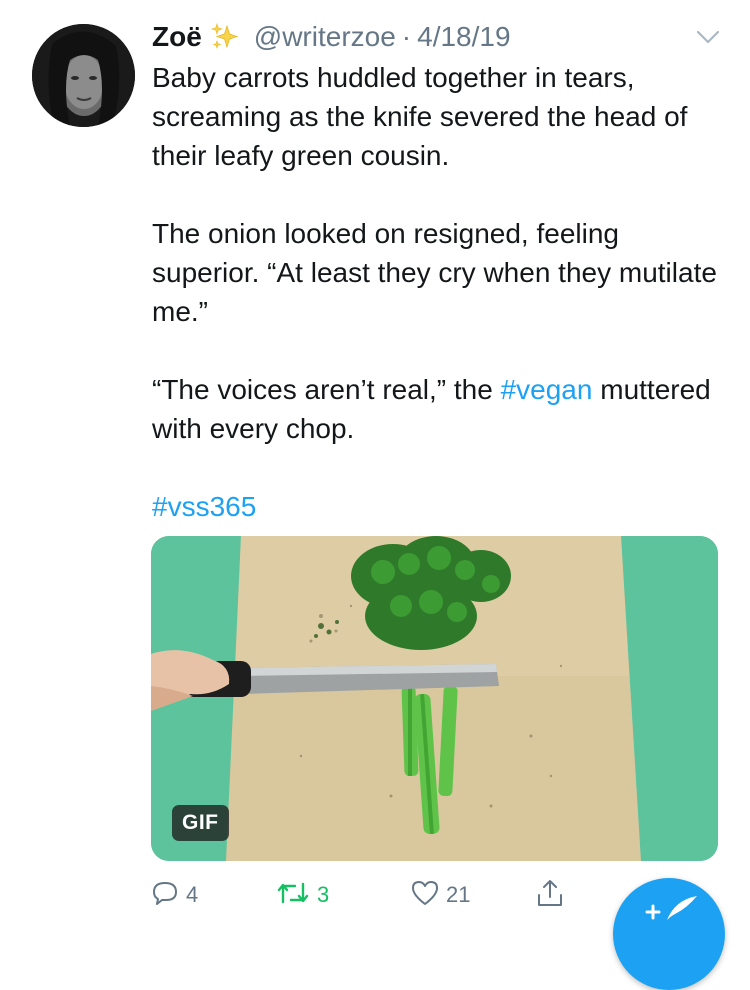 The height and width of the screenshot is (990, 750). Describe the element at coordinates (463, 37) in the screenshot. I see `tweet-date: 4/18/19` at that location.